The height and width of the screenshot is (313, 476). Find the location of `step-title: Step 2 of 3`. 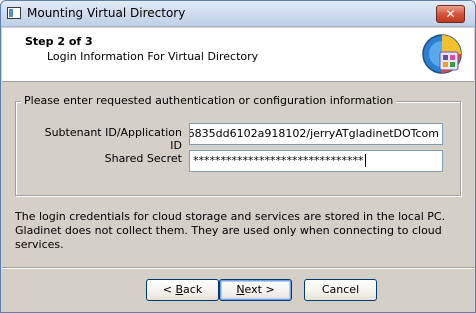

step-title: Step 2 of 3 is located at coordinates (59, 41).